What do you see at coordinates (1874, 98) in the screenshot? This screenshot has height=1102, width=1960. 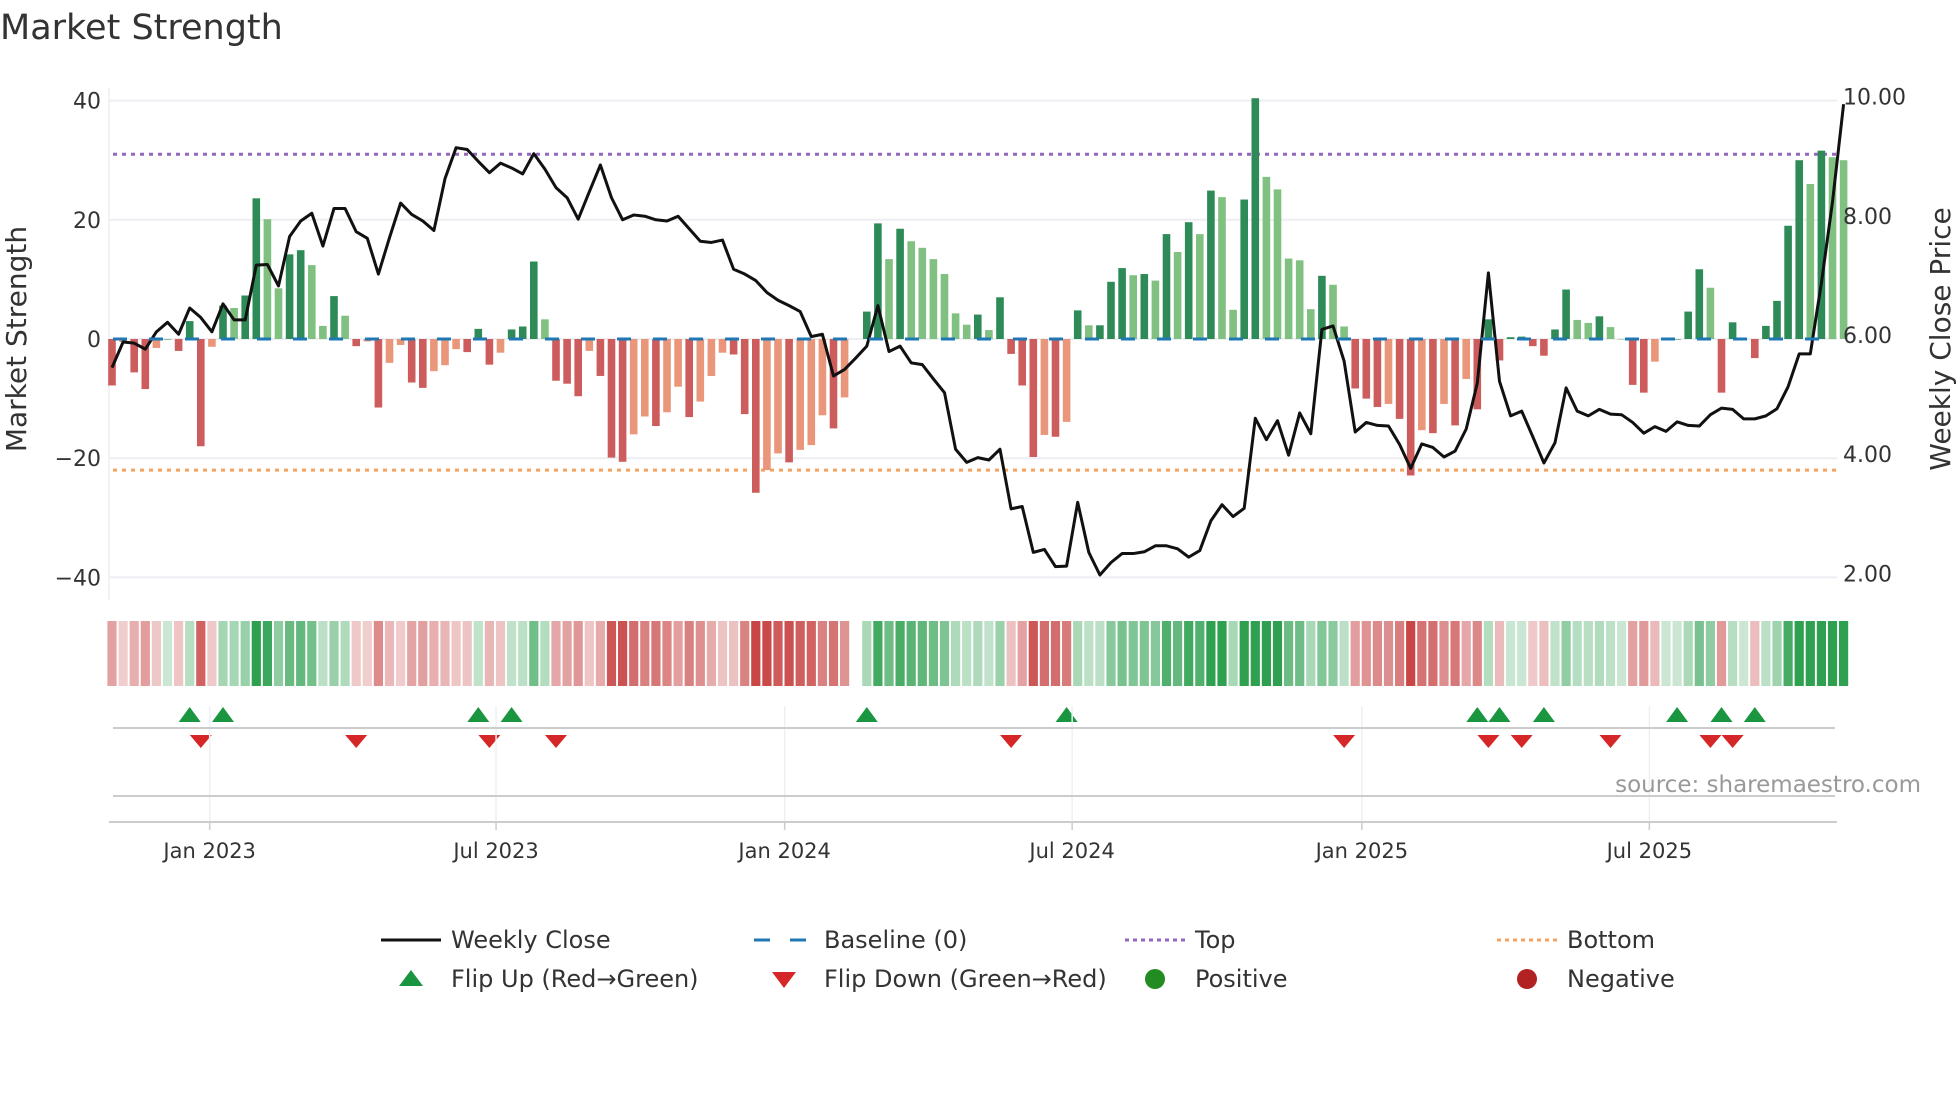 I see `y2-tick-label: 10.00` at bounding box center [1874, 98].